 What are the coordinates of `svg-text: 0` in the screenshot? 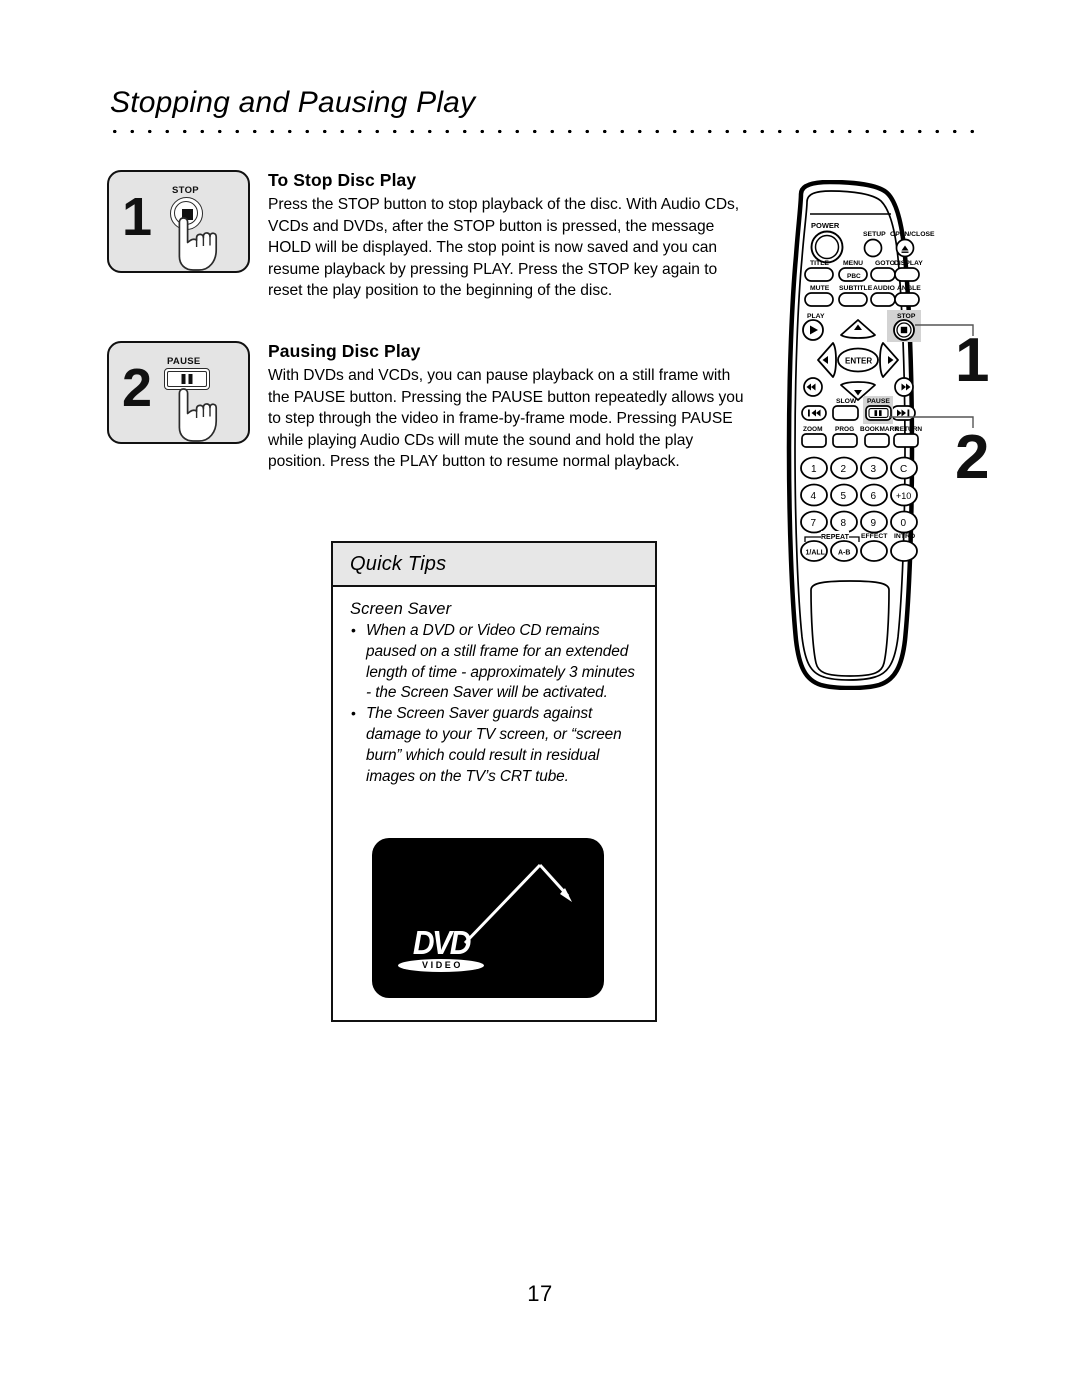 It's located at (904, 523).